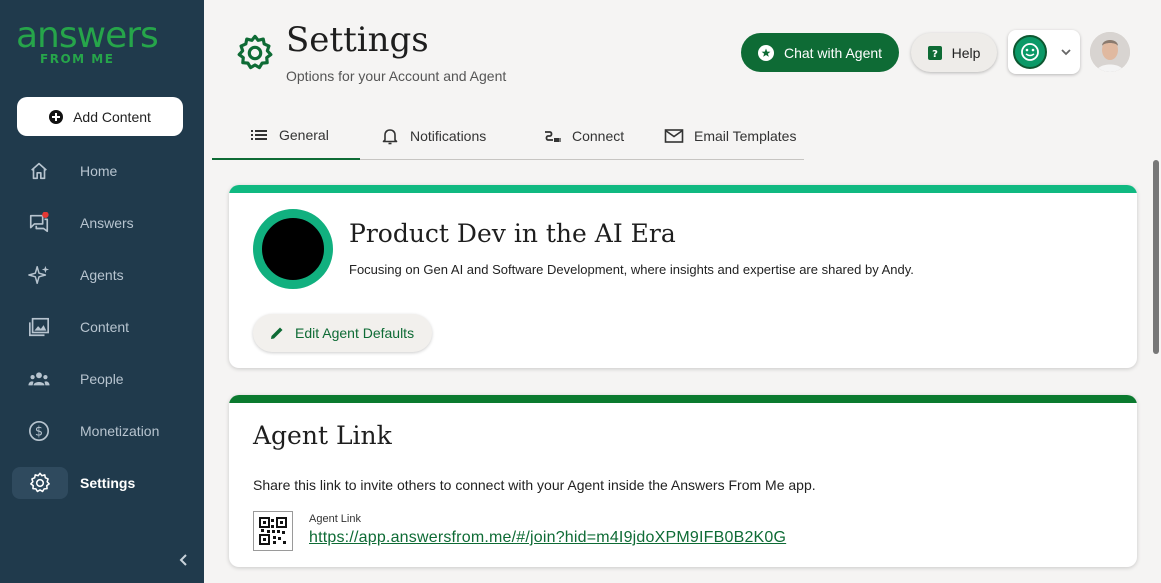 This screenshot has height=583, width=1161. I want to click on dollar-icon: $, so click(39, 431).